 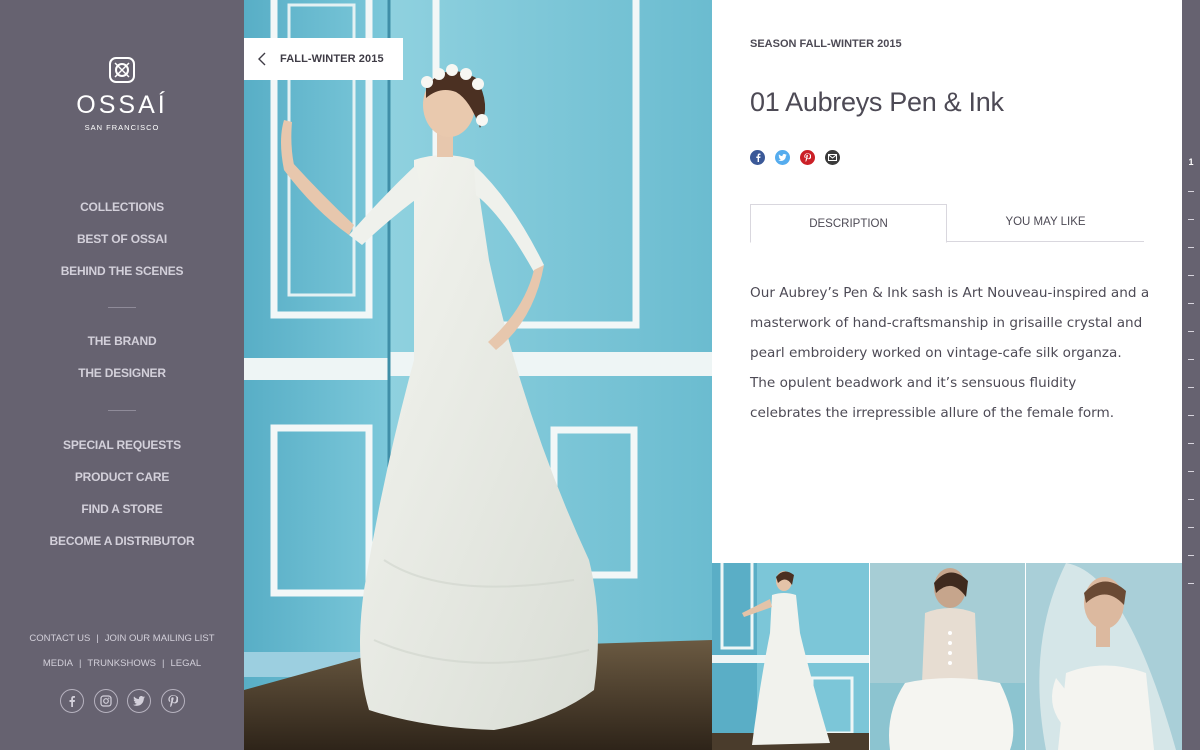 I want to click on brand-name: OSSAÍ, so click(x=122, y=105).